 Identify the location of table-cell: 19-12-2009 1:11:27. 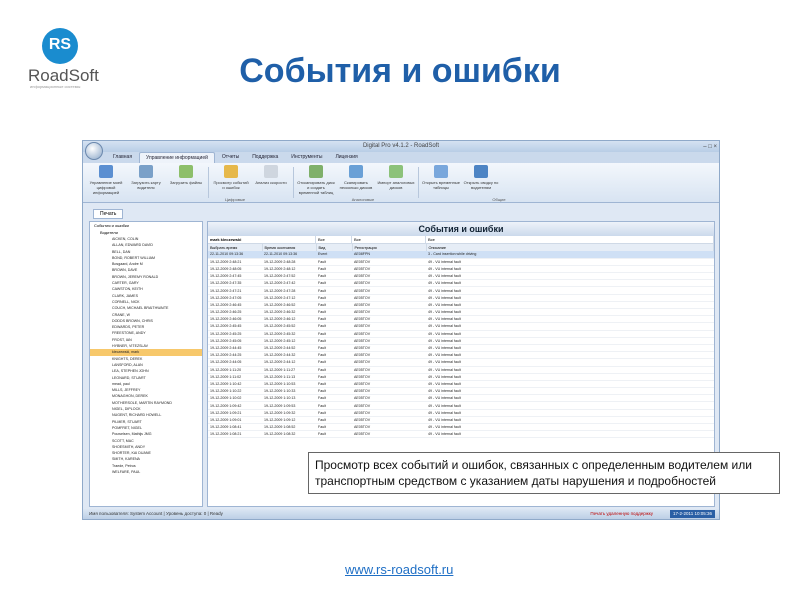
(289, 370).